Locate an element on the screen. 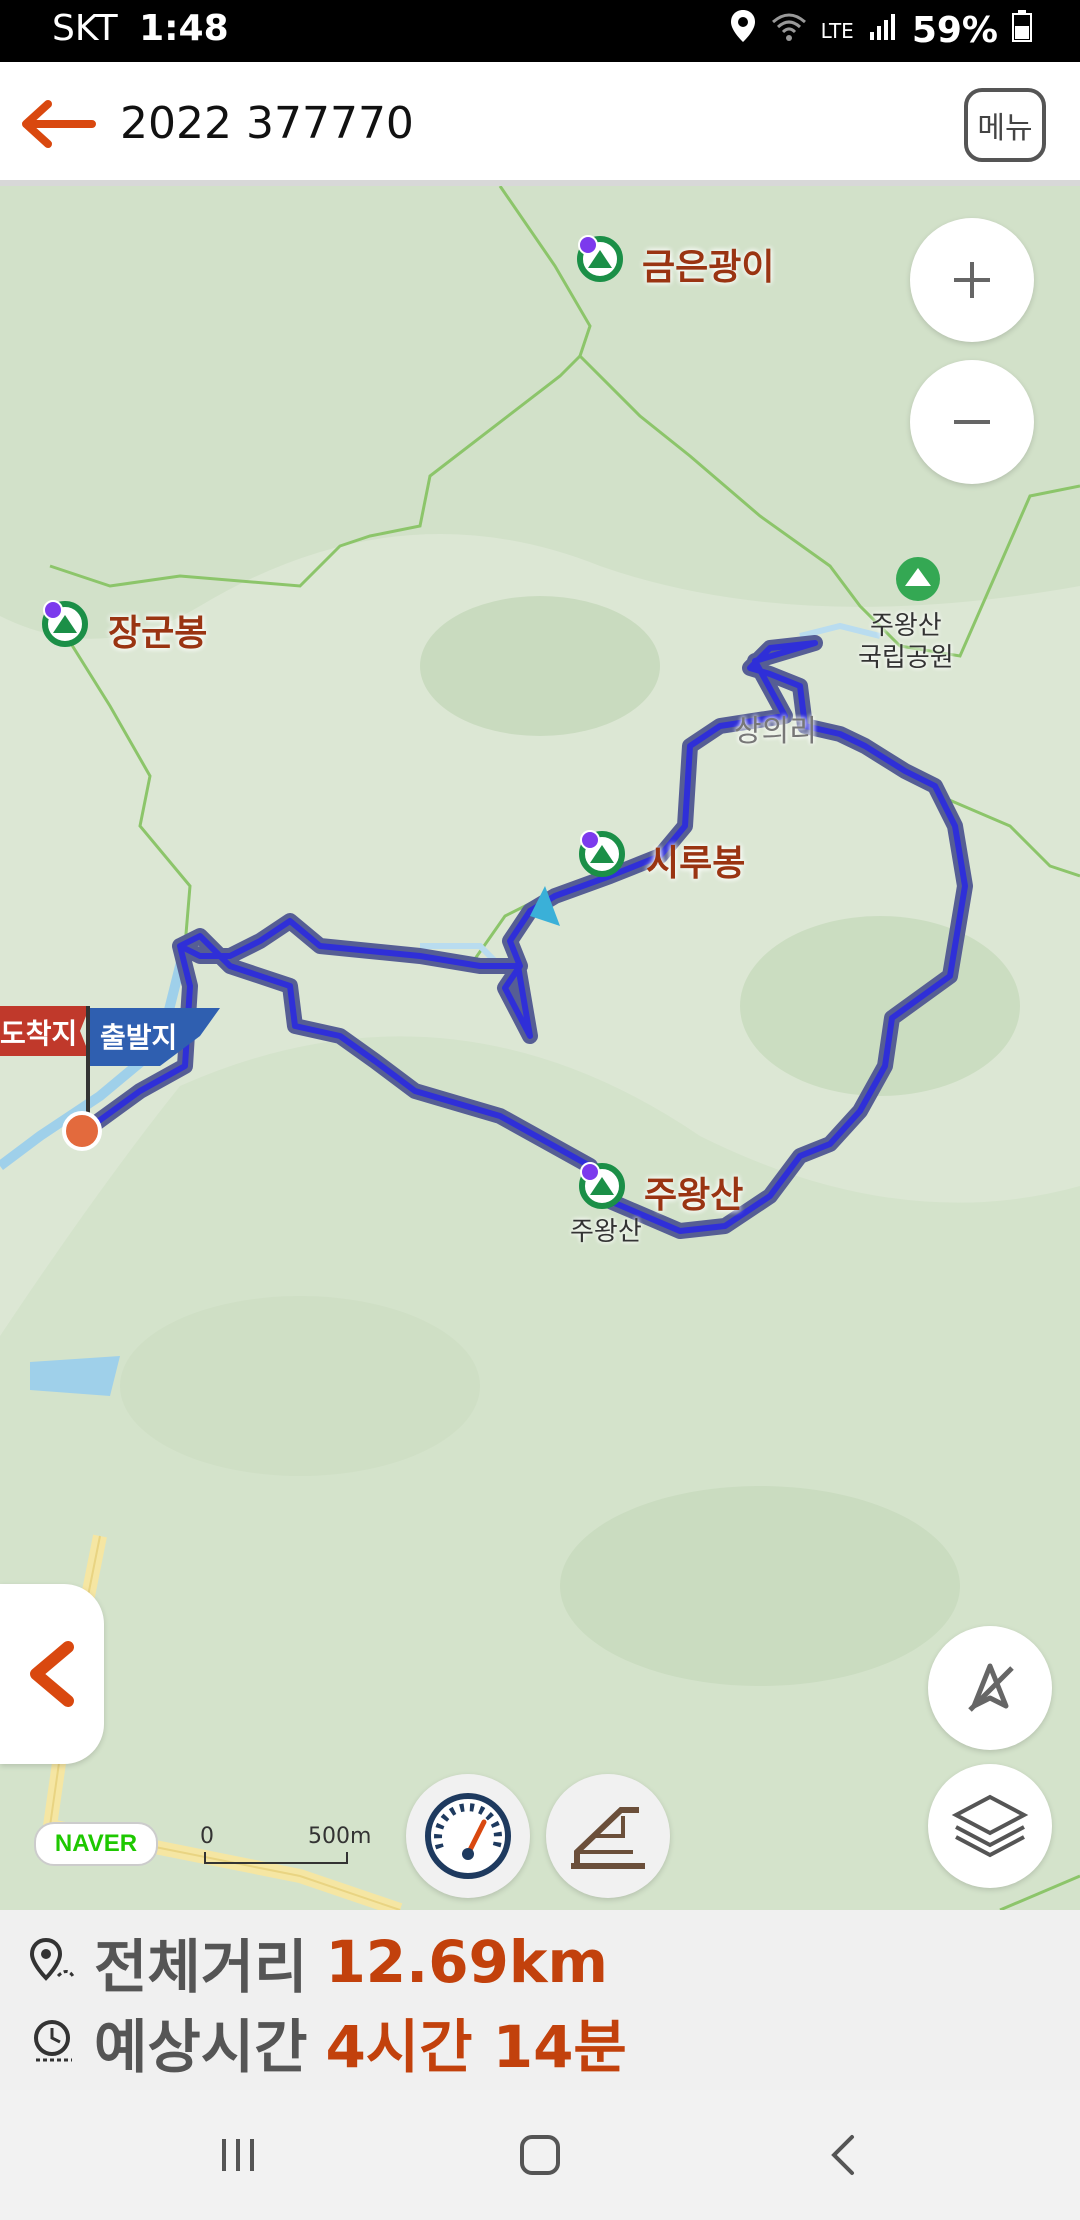  chevron-left-icon is located at coordinates (52, 1674).